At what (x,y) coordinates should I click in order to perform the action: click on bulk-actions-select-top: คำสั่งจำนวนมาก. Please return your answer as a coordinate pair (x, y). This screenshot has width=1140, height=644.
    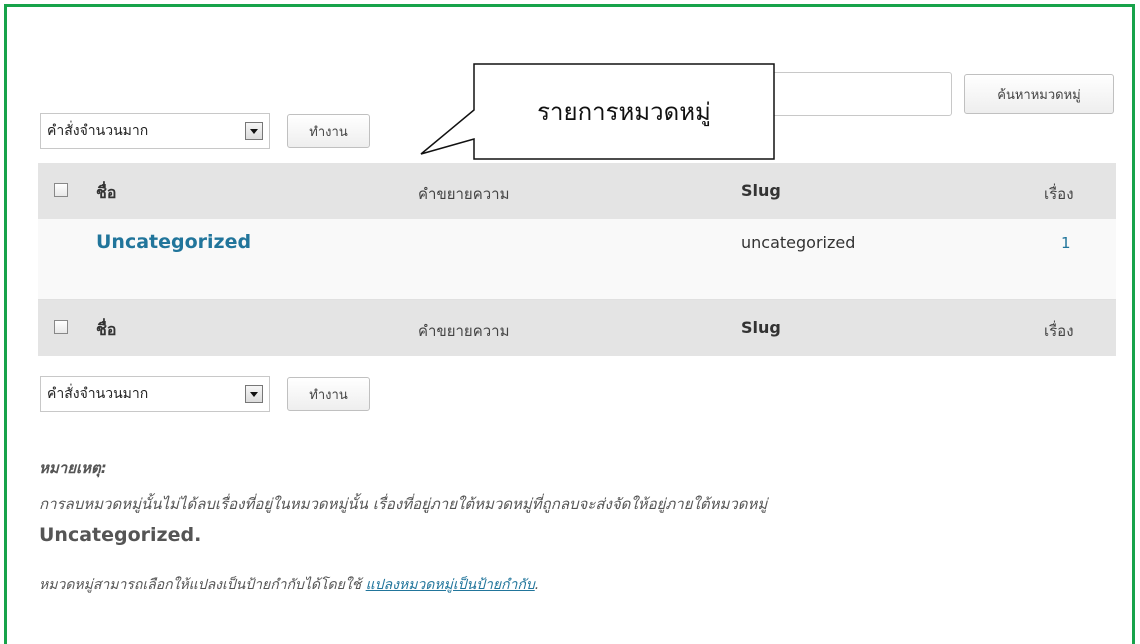
    Looking at the image, I should click on (155, 131).